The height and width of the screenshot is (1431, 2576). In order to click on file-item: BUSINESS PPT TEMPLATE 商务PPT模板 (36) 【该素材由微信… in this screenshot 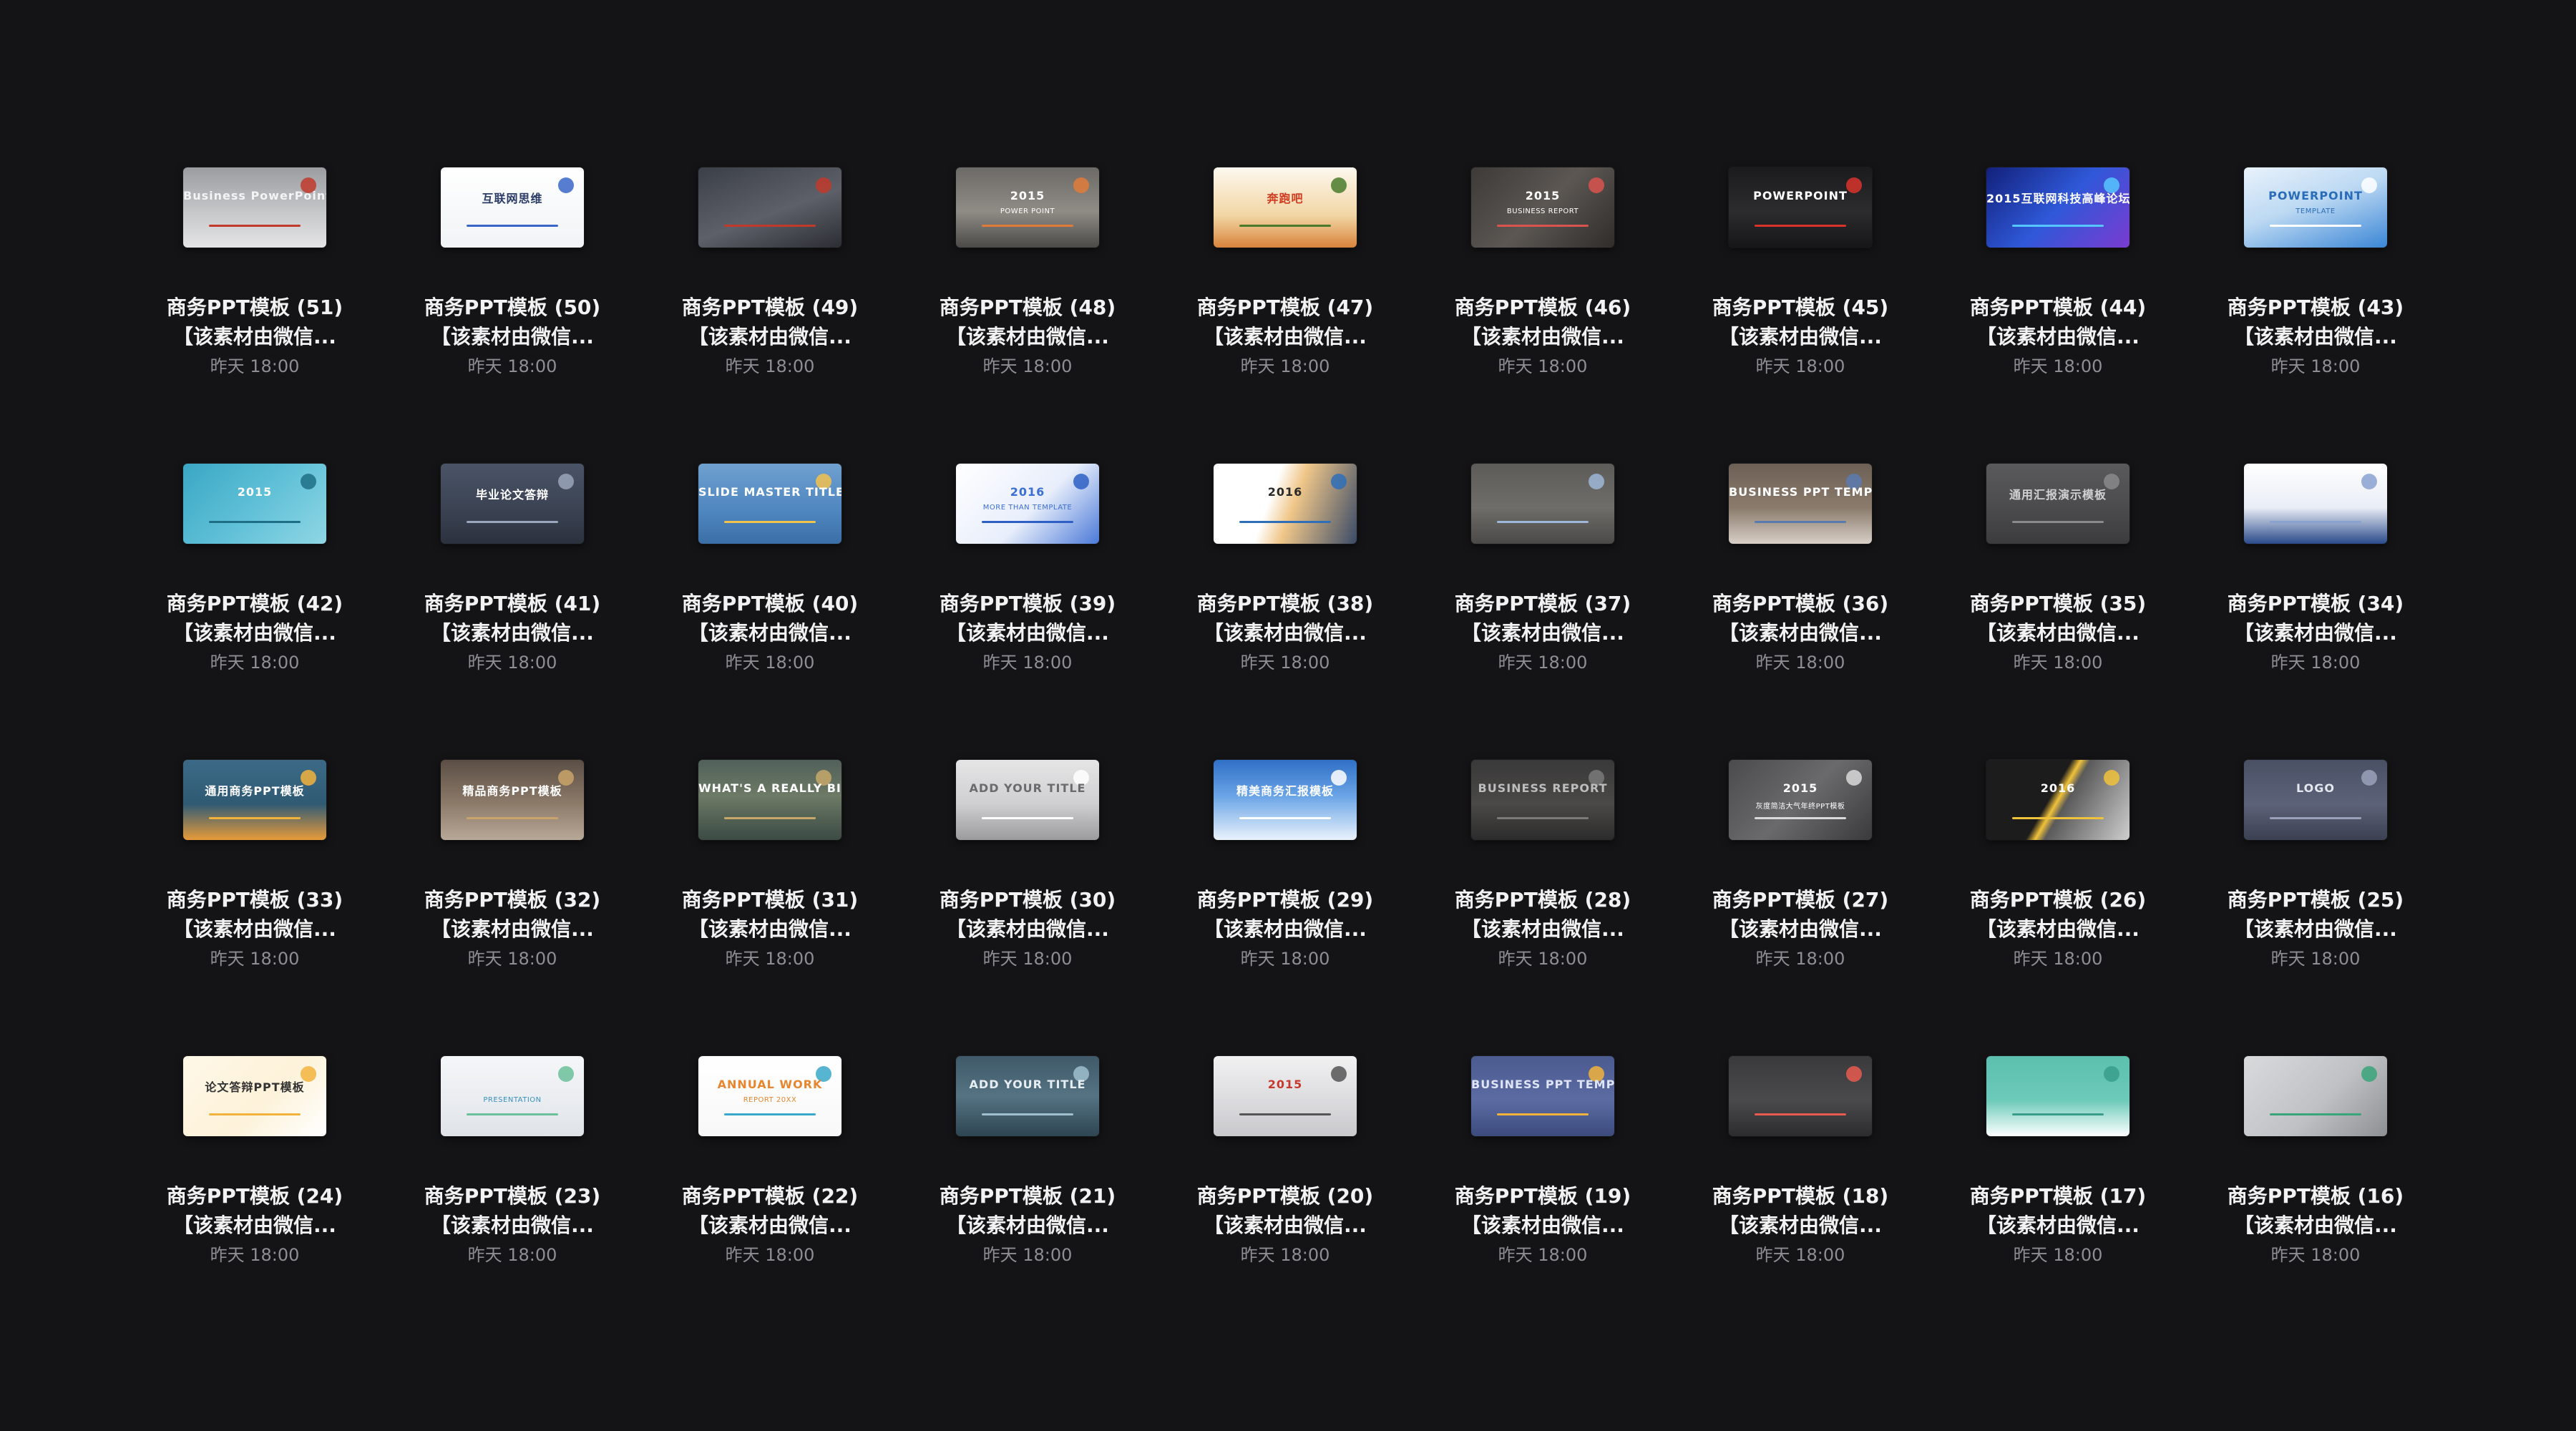, I will do `click(1800, 580)`.